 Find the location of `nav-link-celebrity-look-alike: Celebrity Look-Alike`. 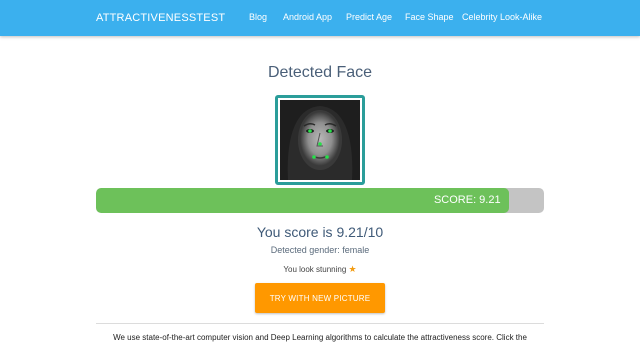

nav-link-celebrity-look-alike: Celebrity Look-Alike is located at coordinates (502, 17).